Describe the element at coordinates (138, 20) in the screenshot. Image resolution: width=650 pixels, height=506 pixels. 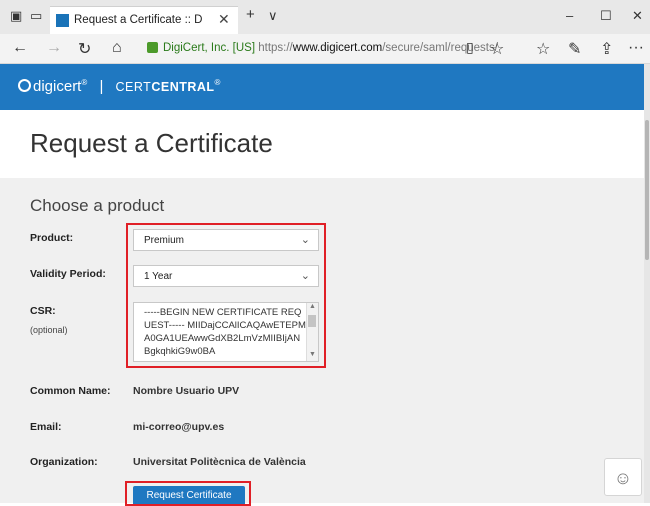
I see `tab-title: Request a Certificate :: D` at that location.